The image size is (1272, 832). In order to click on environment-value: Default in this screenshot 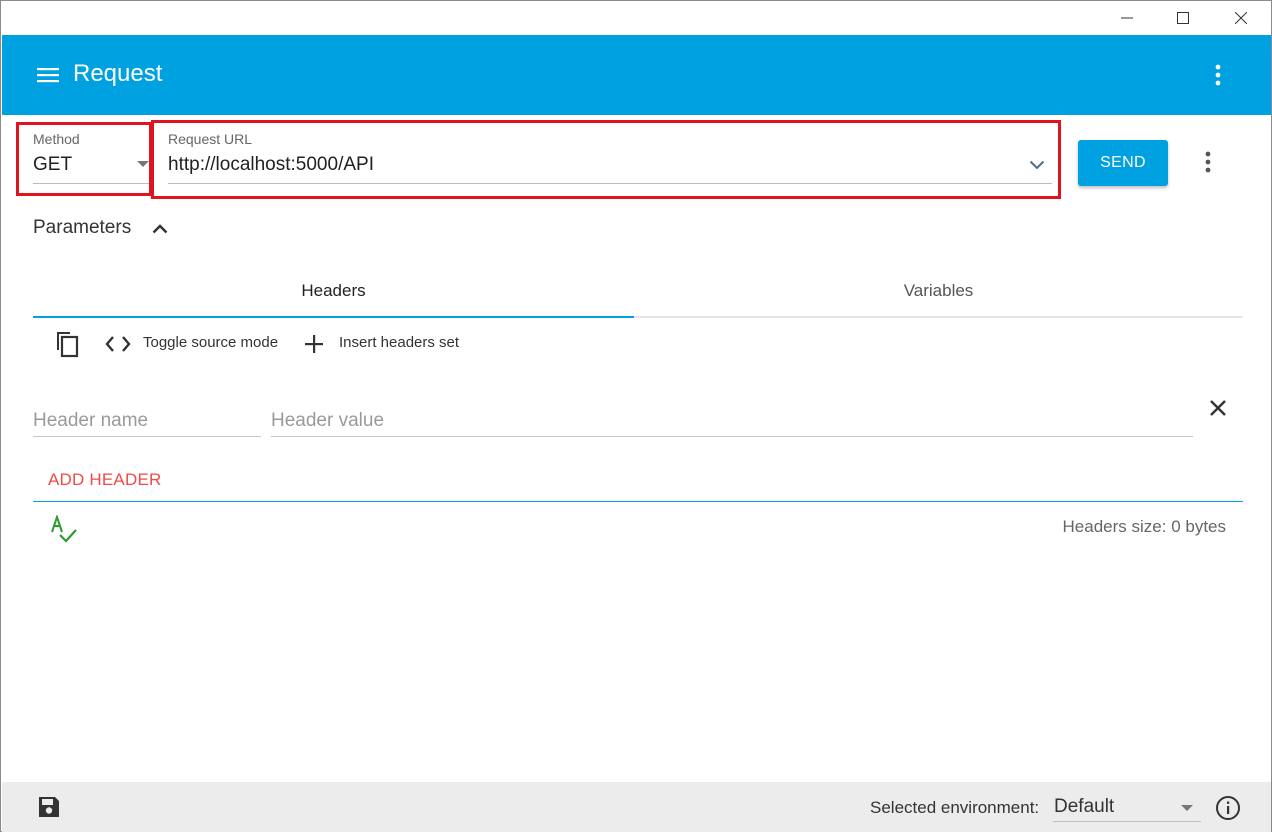, I will do `click(1084, 806)`.